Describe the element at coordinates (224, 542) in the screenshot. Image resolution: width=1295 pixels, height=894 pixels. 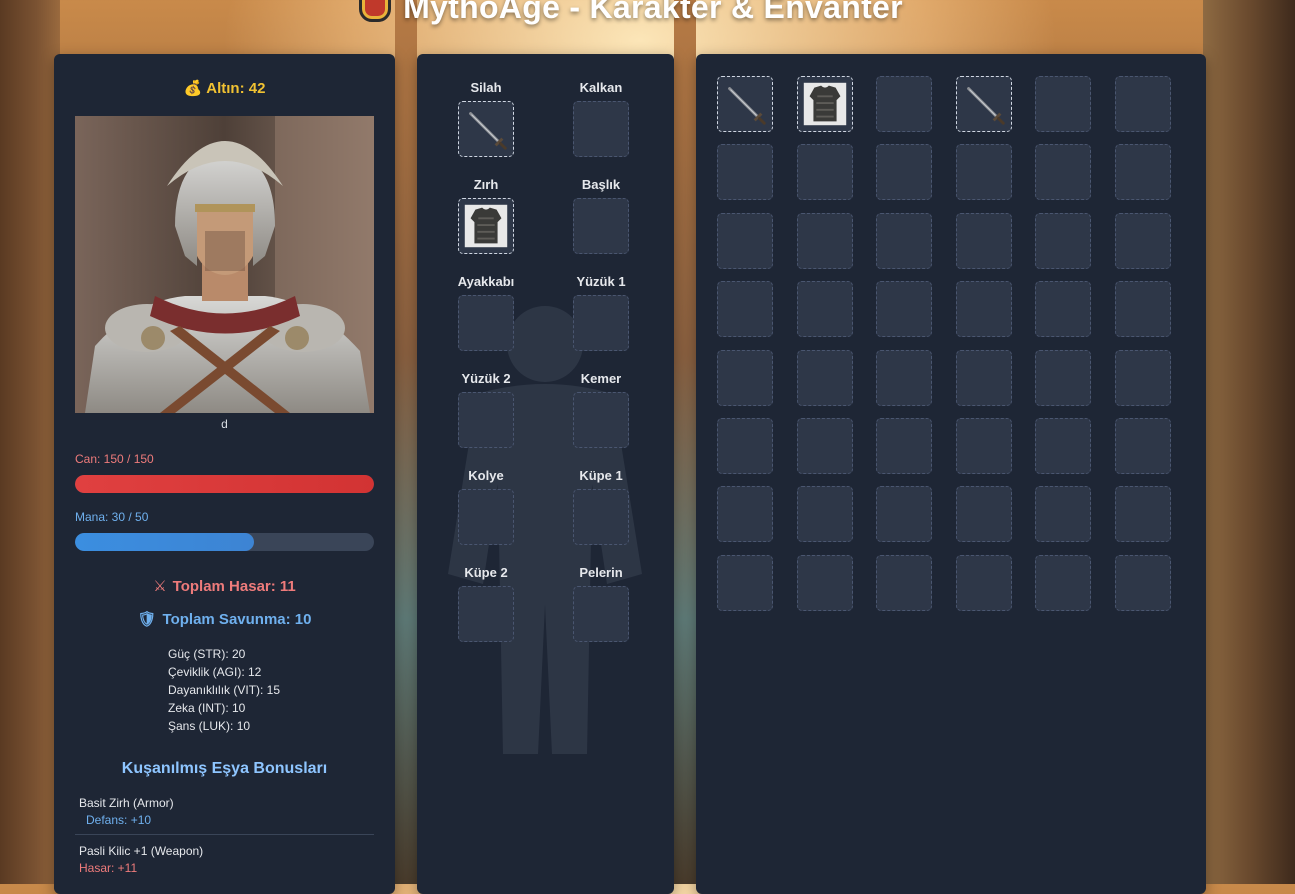
I see `mana-bar` at that location.